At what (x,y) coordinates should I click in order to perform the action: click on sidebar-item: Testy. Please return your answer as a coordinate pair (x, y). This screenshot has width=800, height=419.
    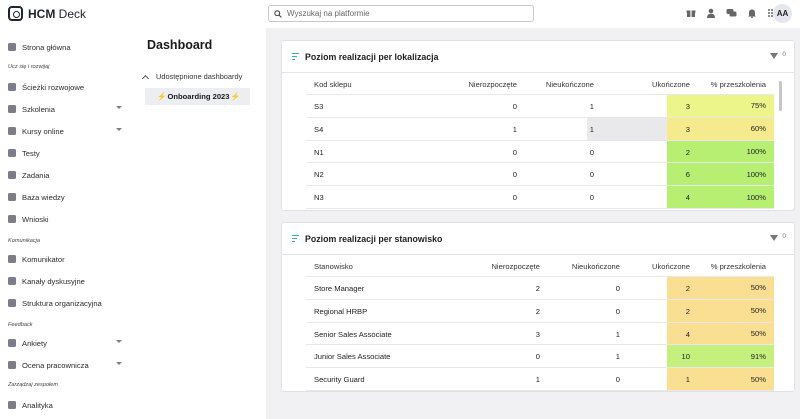
    Looking at the image, I should click on (69, 153).